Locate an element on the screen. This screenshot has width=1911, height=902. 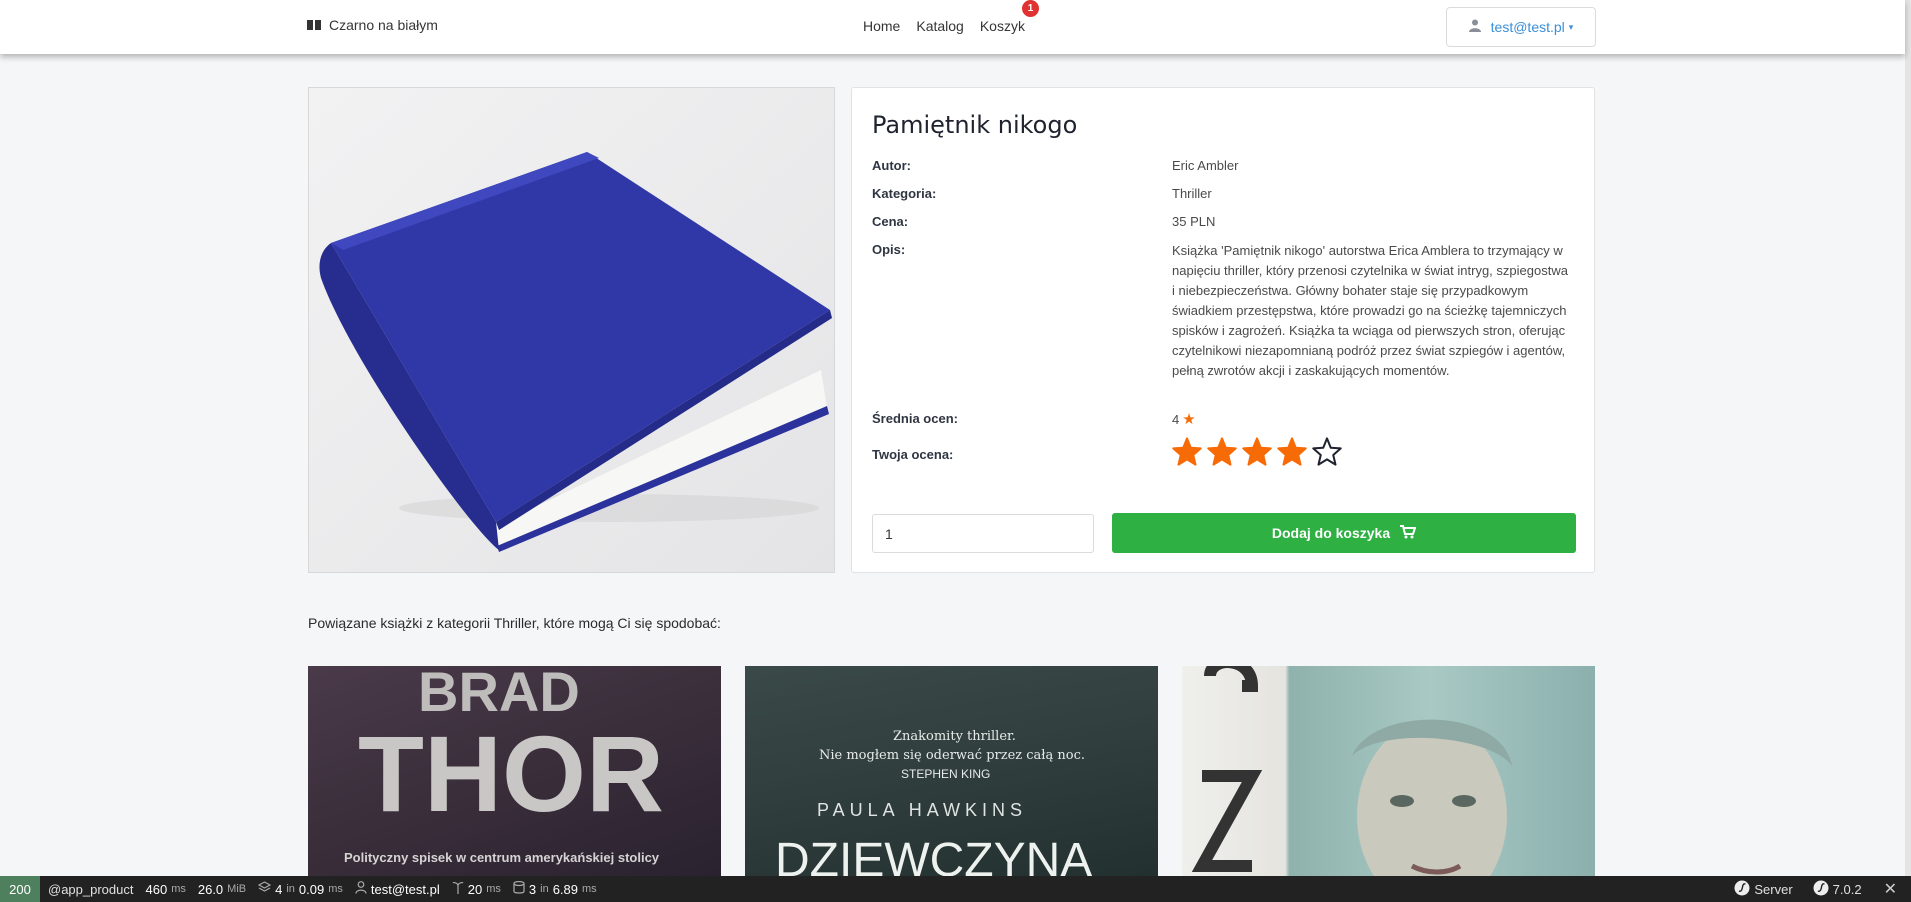
product-title: Pamiętnik nikogo is located at coordinates (975, 125).